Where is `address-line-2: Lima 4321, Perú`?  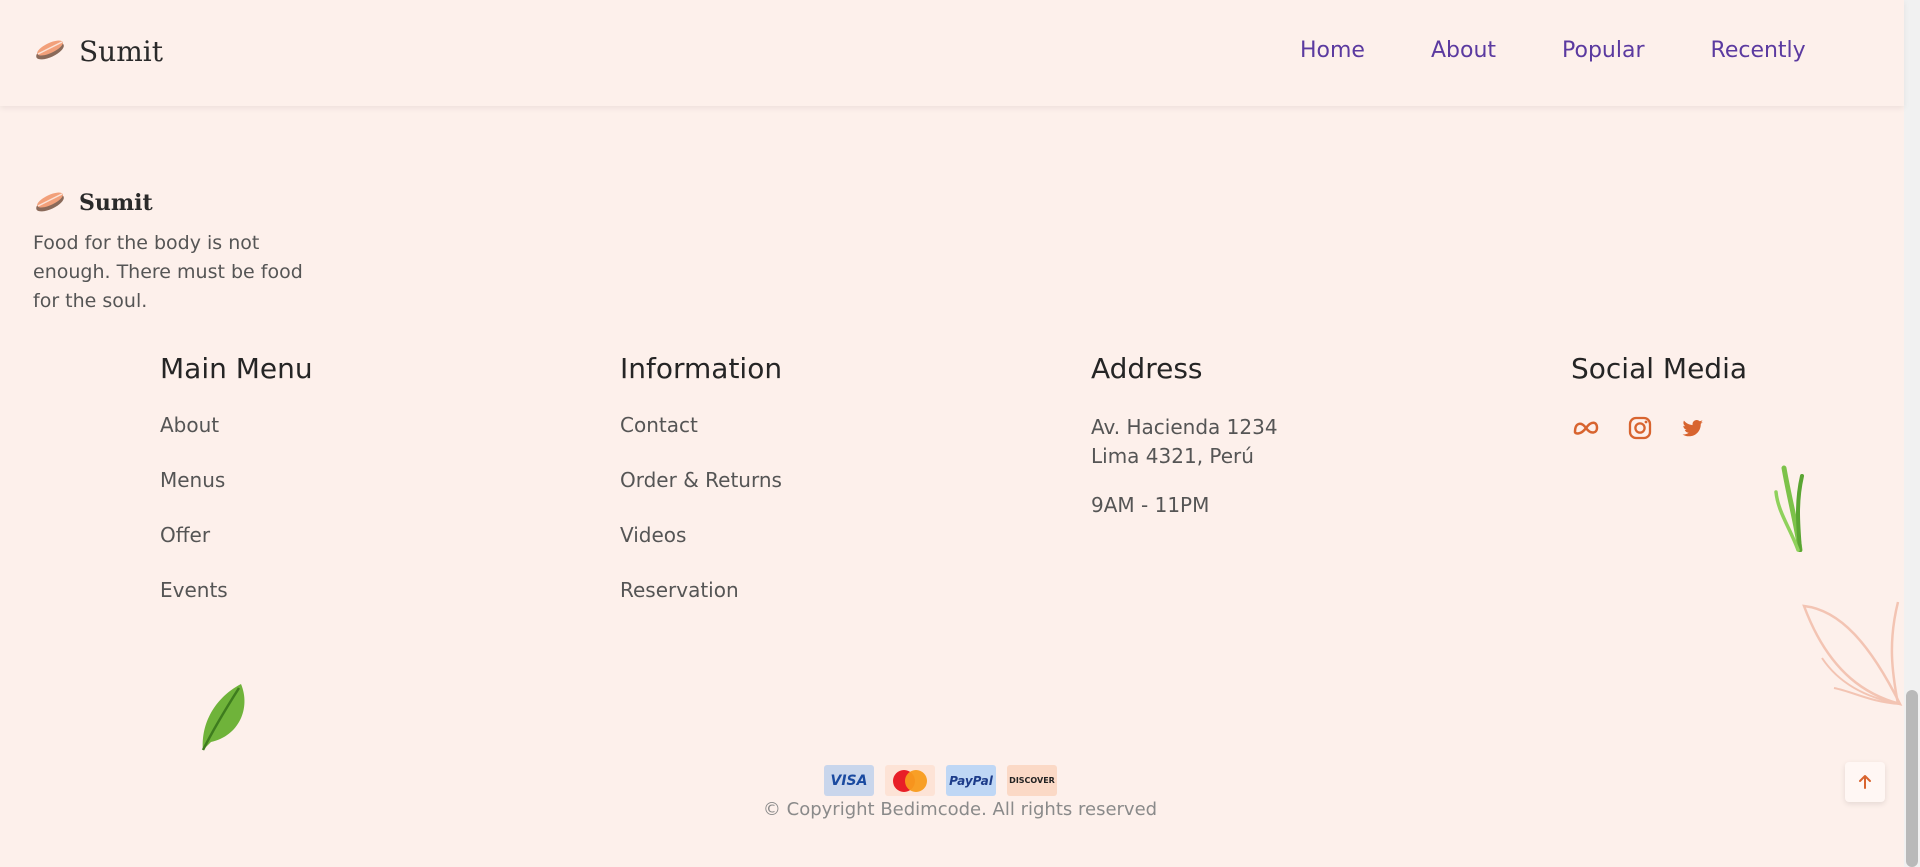
address-line-2: Lima 4321, Perú is located at coordinates (1172, 456).